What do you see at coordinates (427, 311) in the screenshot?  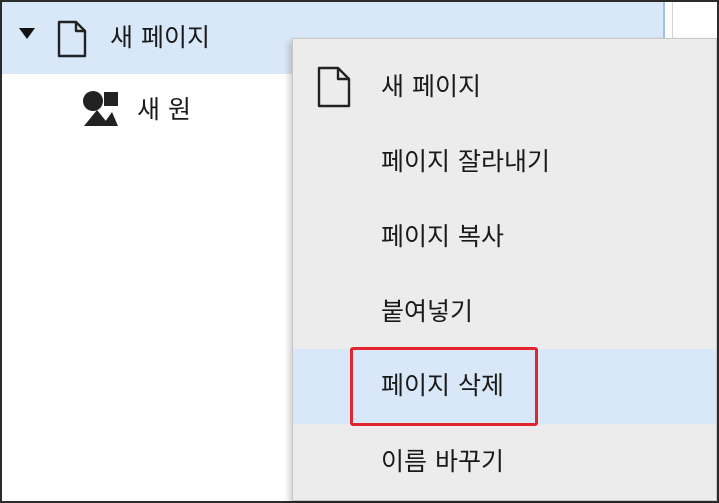 I see `menu-item-label: 붙여넣기` at bounding box center [427, 311].